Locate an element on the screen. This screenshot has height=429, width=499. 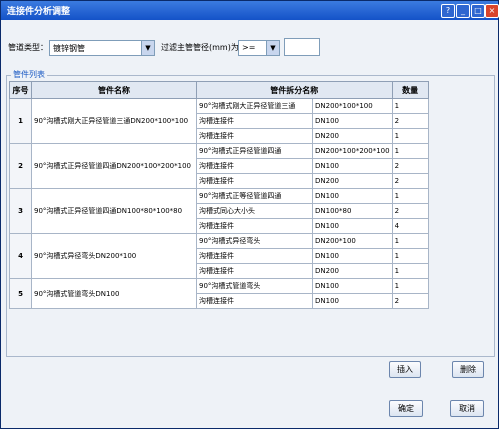
spec-cell: DN200*100*100 is located at coordinates (352, 106).